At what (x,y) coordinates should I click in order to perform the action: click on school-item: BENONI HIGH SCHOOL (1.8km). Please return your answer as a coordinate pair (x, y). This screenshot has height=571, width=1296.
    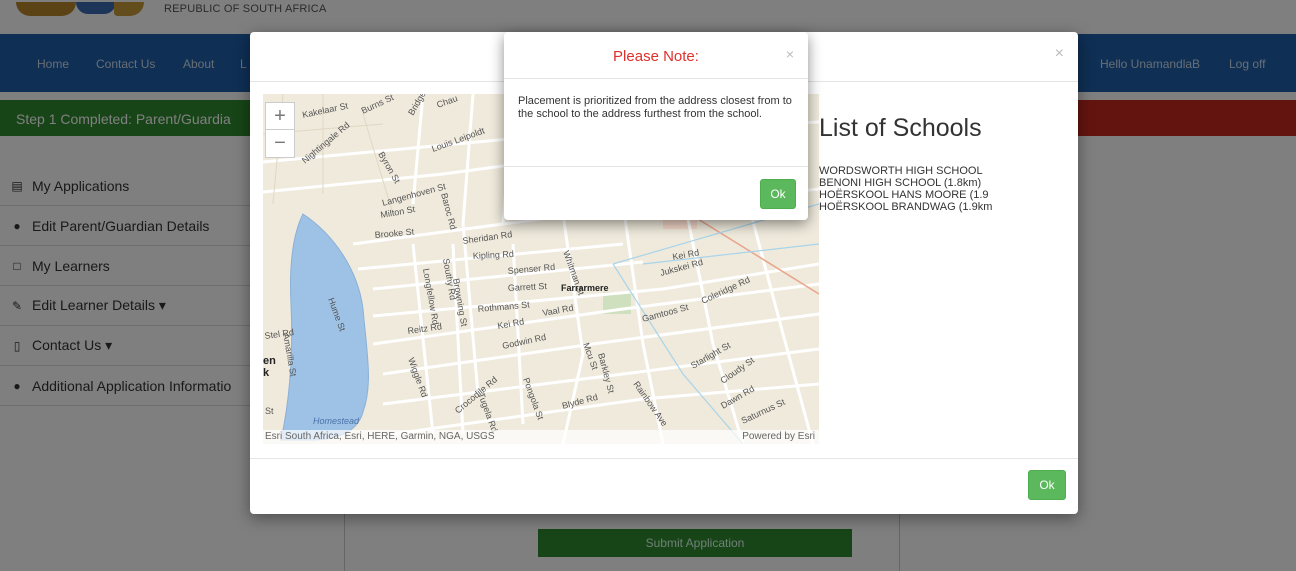
    Looking at the image, I should click on (900, 183).